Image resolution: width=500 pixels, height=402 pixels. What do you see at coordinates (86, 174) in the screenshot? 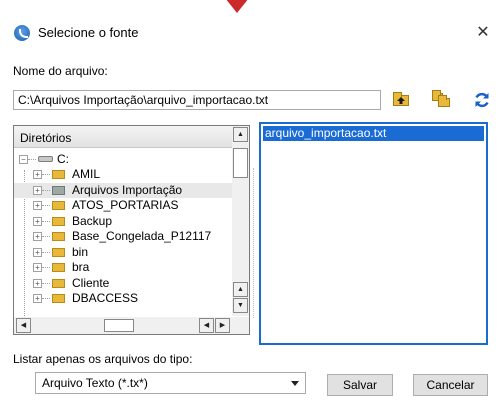
I see `tree-item-label: AMIL` at bounding box center [86, 174].